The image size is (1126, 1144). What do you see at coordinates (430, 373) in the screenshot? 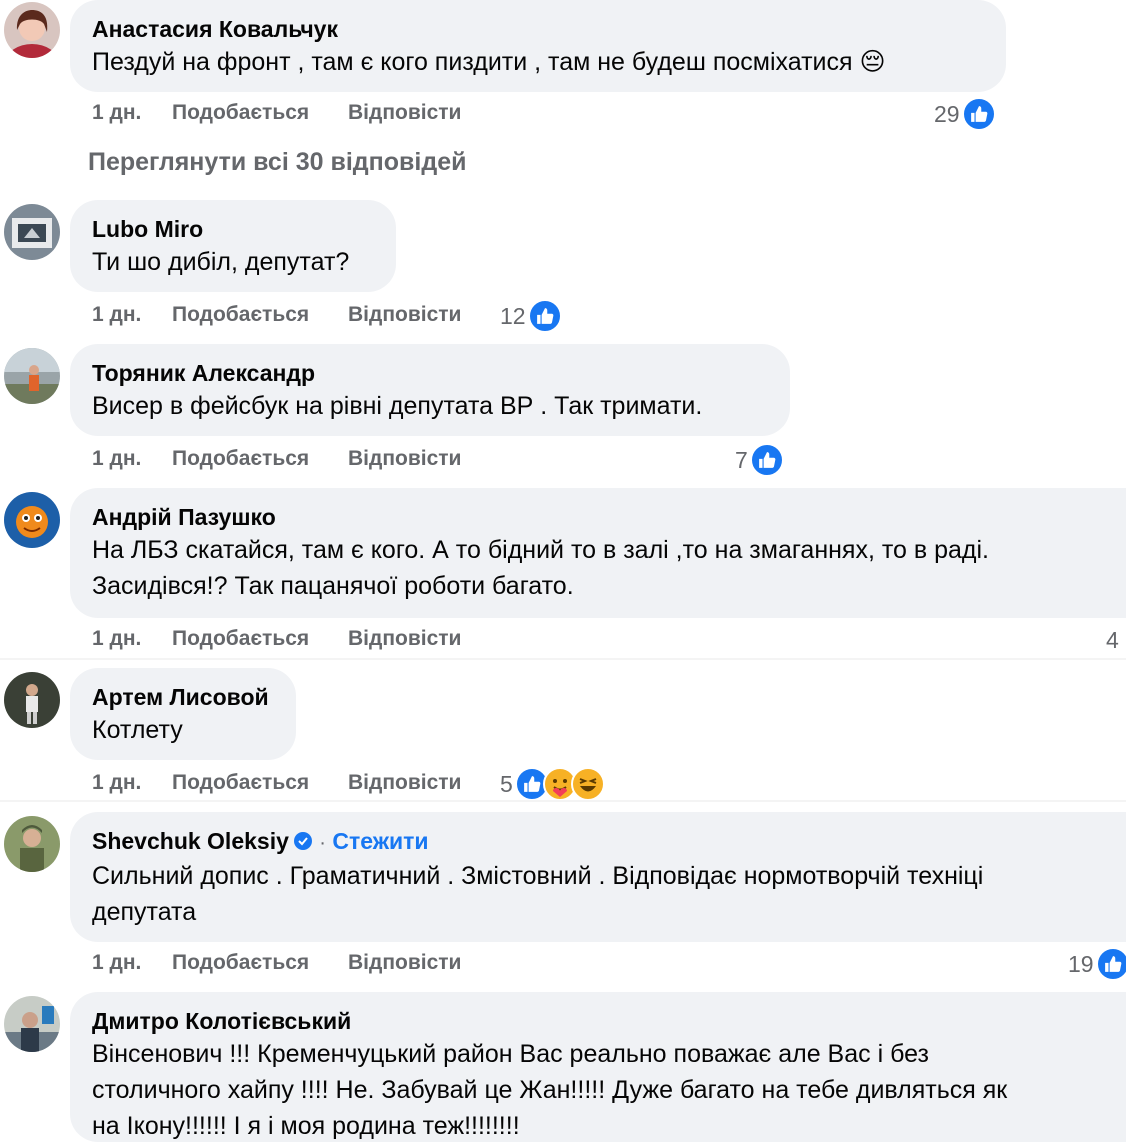
I see `comment-author: Торяник Александр` at bounding box center [430, 373].